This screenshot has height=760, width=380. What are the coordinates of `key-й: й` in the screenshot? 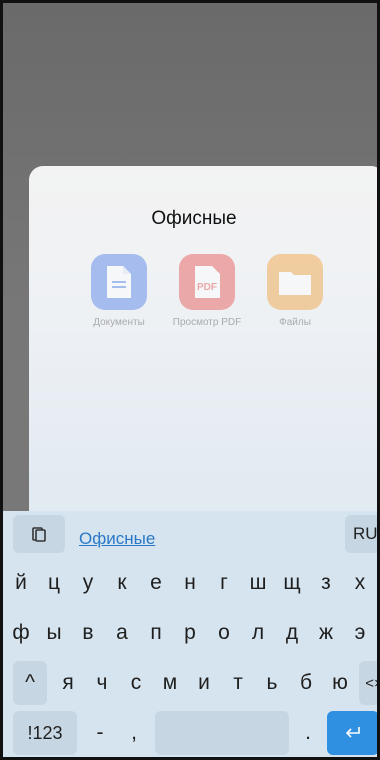 It's located at (21, 583).